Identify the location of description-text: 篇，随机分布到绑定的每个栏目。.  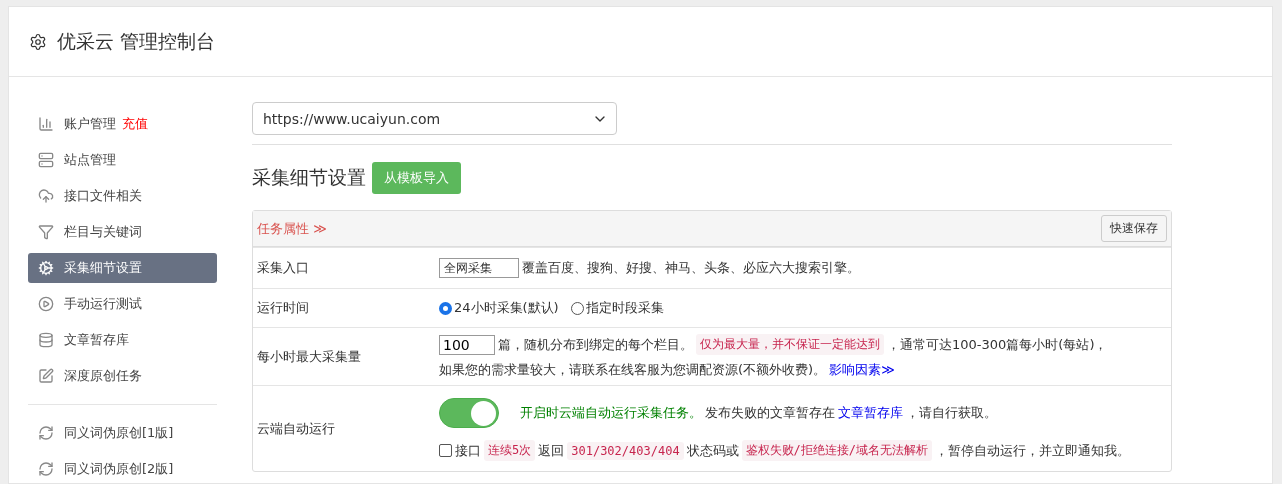
(595, 344).